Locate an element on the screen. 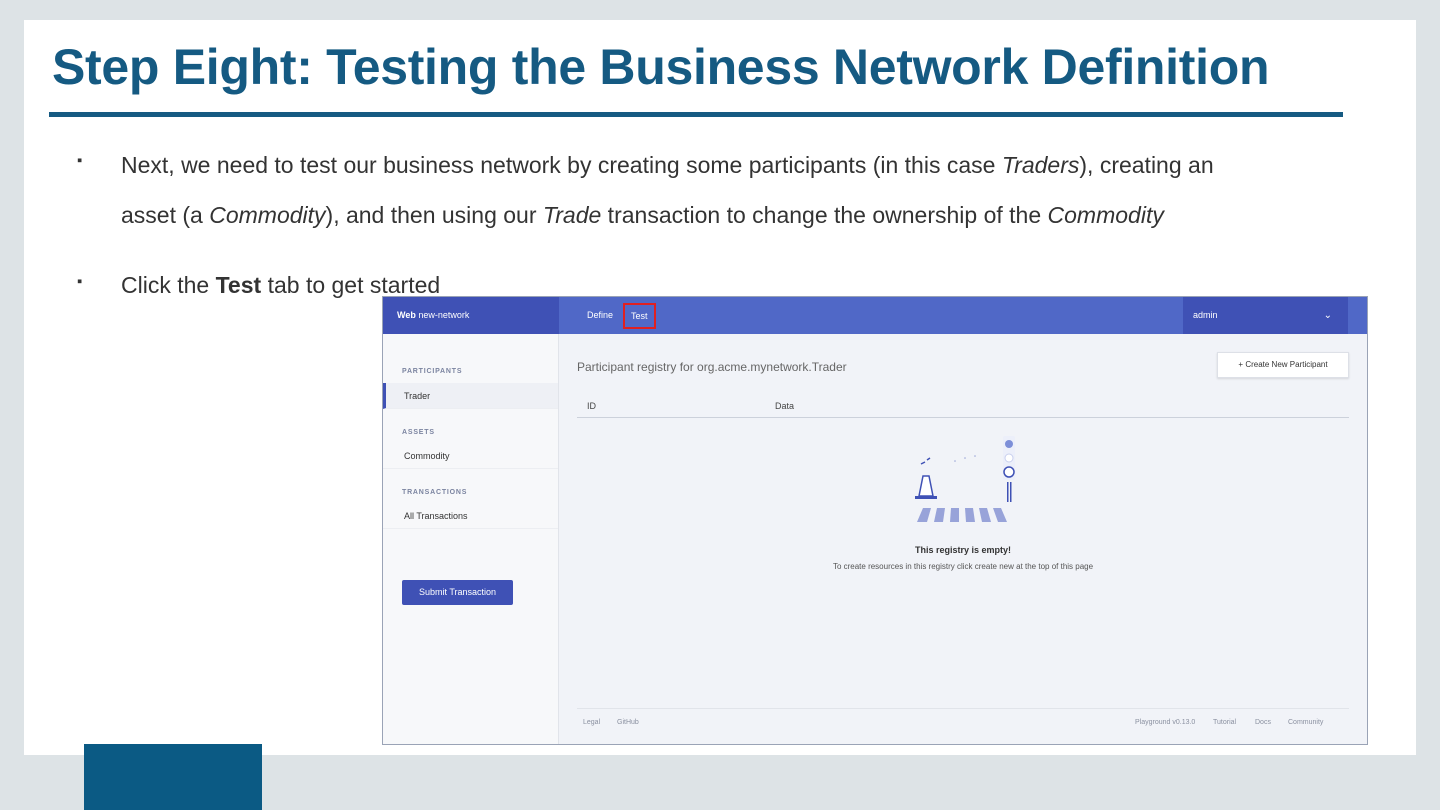 The height and width of the screenshot is (810, 1440). footer-link-github: GitHub is located at coordinates (628, 722).